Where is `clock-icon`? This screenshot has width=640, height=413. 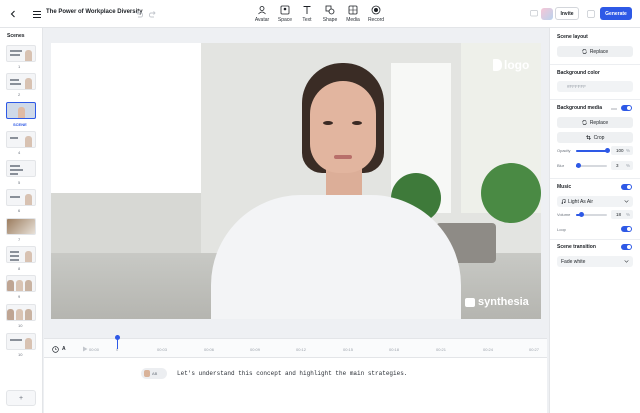 clock-icon is located at coordinates (55, 349).